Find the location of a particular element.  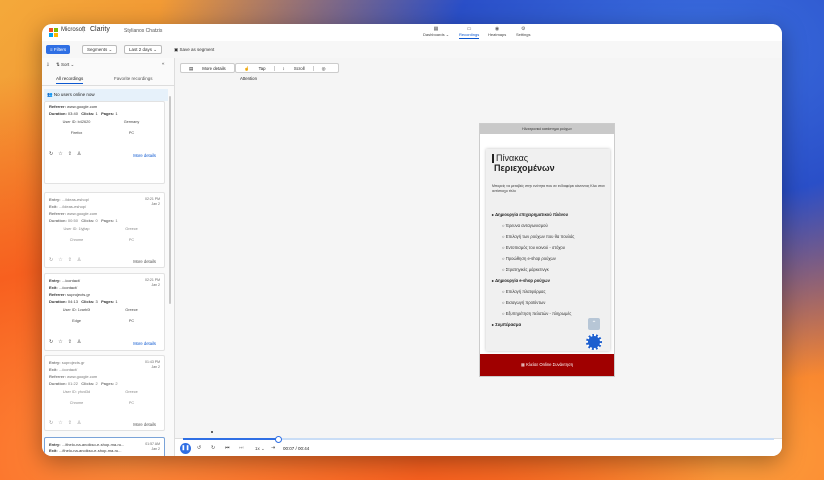

collapse-icon: « is located at coordinates (163, 63).